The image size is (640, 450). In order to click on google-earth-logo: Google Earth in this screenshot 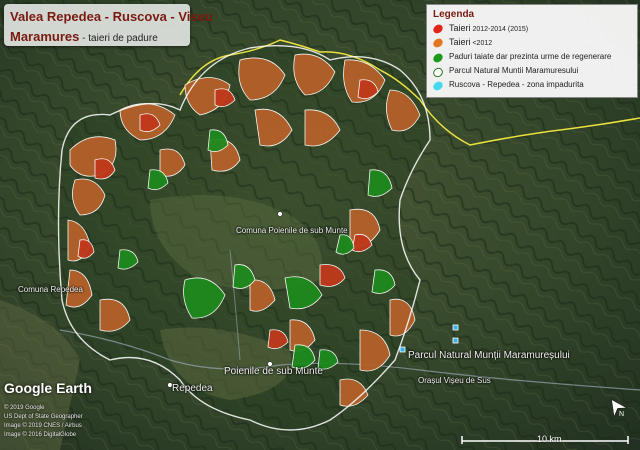, I will do `click(48, 388)`.